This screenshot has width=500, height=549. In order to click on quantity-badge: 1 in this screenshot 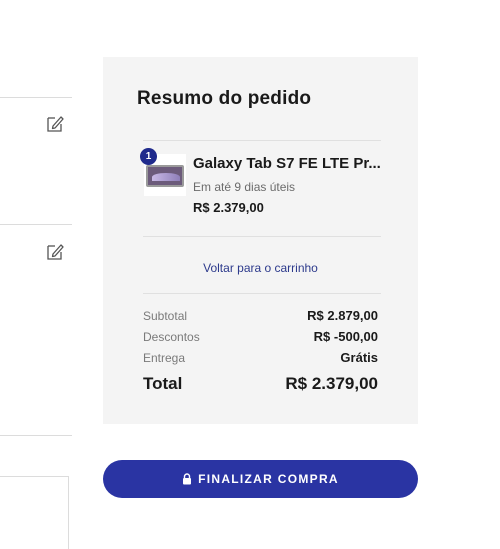, I will do `click(148, 156)`.